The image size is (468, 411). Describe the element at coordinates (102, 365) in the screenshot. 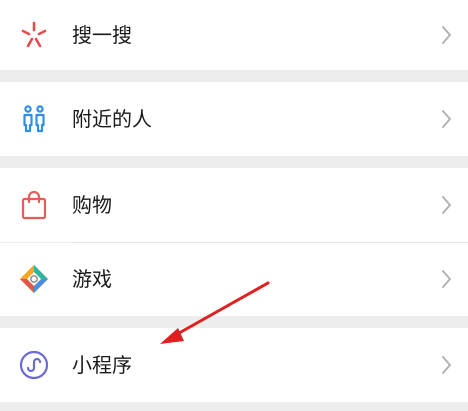

I see `menu-item-label: 小程序` at that location.